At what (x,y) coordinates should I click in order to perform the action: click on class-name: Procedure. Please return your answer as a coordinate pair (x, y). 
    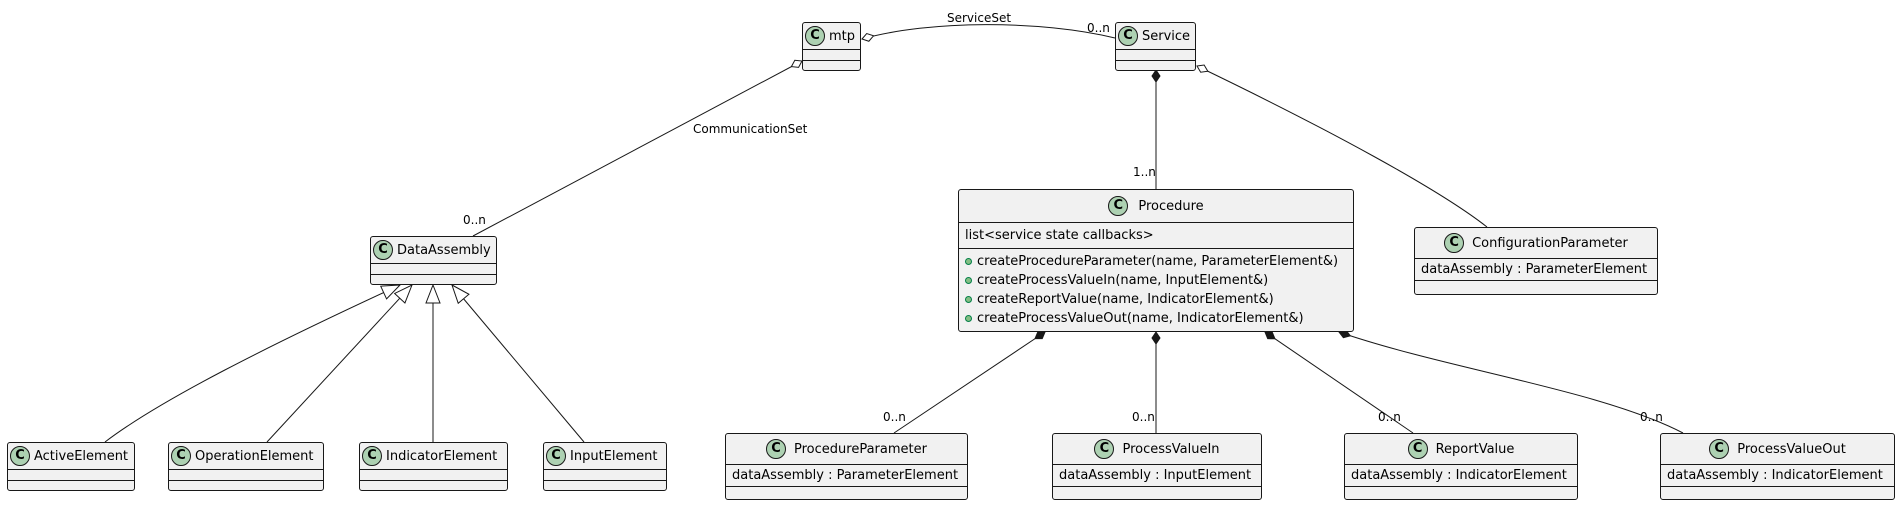
    Looking at the image, I should click on (1171, 206).